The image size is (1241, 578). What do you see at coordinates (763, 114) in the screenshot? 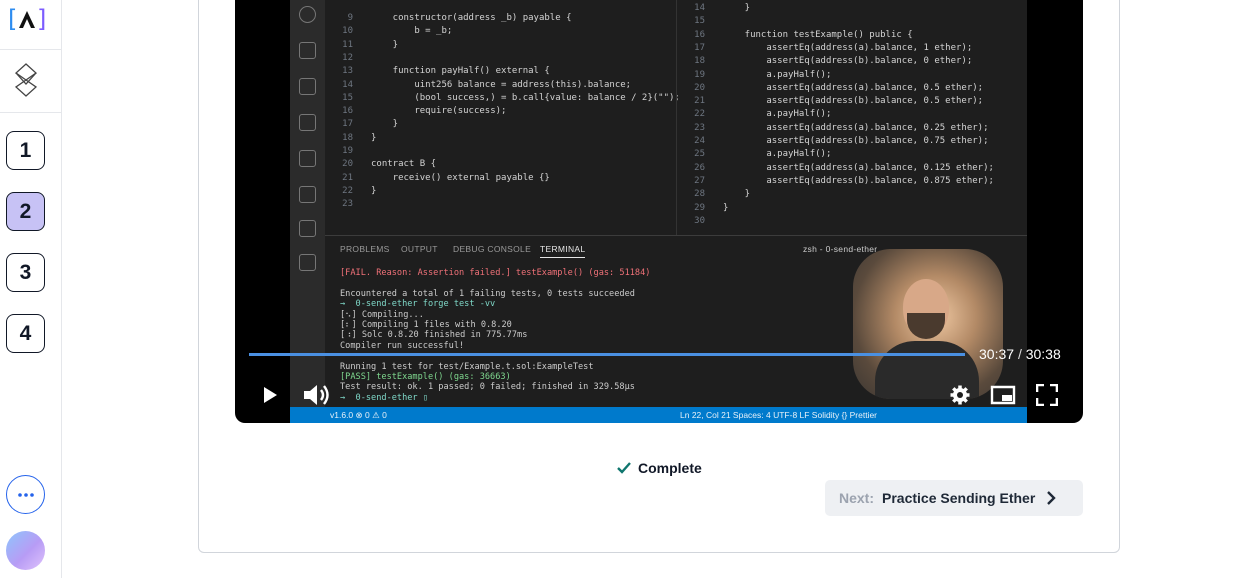
I see `code-line: 22 a.payHalf();` at bounding box center [763, 114].